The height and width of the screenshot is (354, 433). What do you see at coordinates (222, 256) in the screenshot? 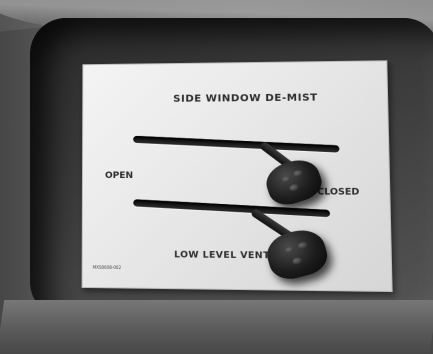
I see `low-level-vent-label: LOW LEVEL VENT` at bounding box center [222, 256].